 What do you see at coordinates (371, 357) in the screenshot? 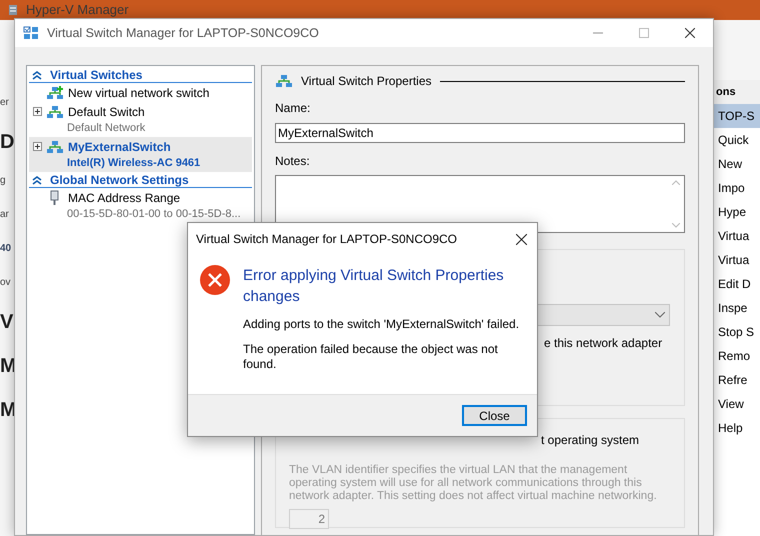
I see `error-message: The operation failed because the object was not found.` at bounding box center [371, 357].